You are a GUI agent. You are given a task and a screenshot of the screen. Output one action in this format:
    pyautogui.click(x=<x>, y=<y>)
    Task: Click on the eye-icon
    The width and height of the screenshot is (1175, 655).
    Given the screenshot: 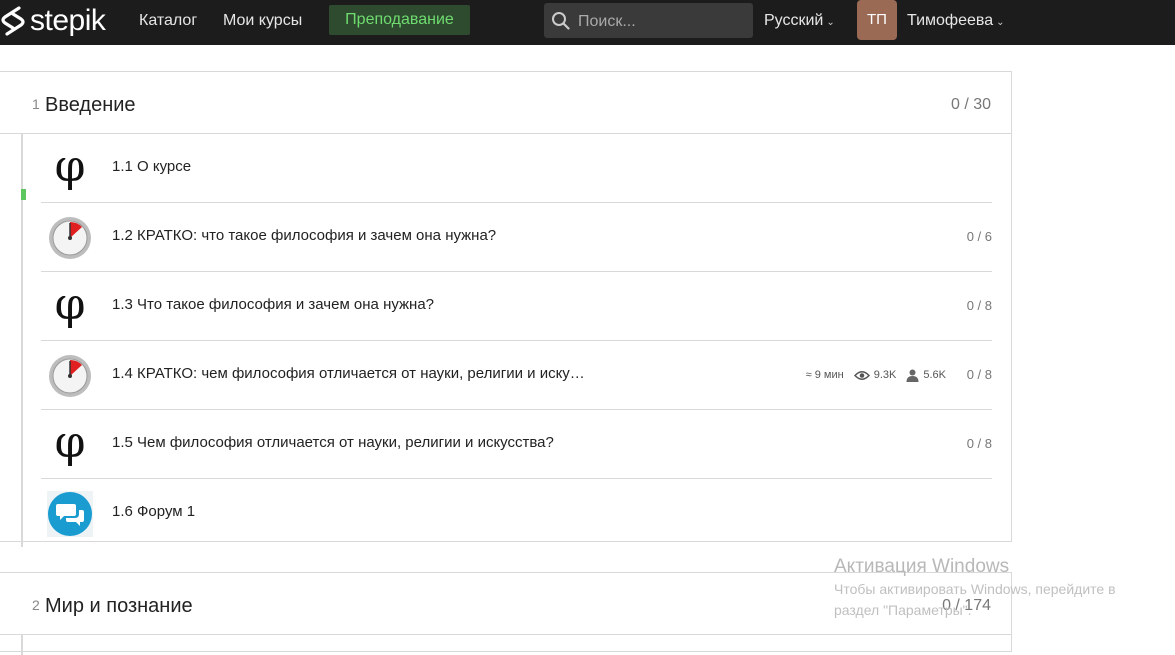 What is the action you would take?
    pyautogui.click(x=861, y=375)
    